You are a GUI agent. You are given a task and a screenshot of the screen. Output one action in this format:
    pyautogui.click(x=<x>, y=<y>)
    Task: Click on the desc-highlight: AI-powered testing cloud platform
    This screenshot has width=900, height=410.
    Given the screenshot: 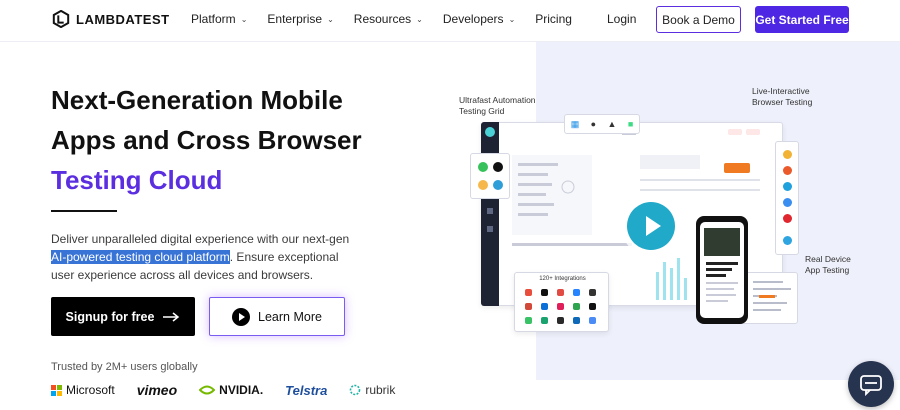 What is the action you would take?
    pyautogui.click(x=140, y=257)
    